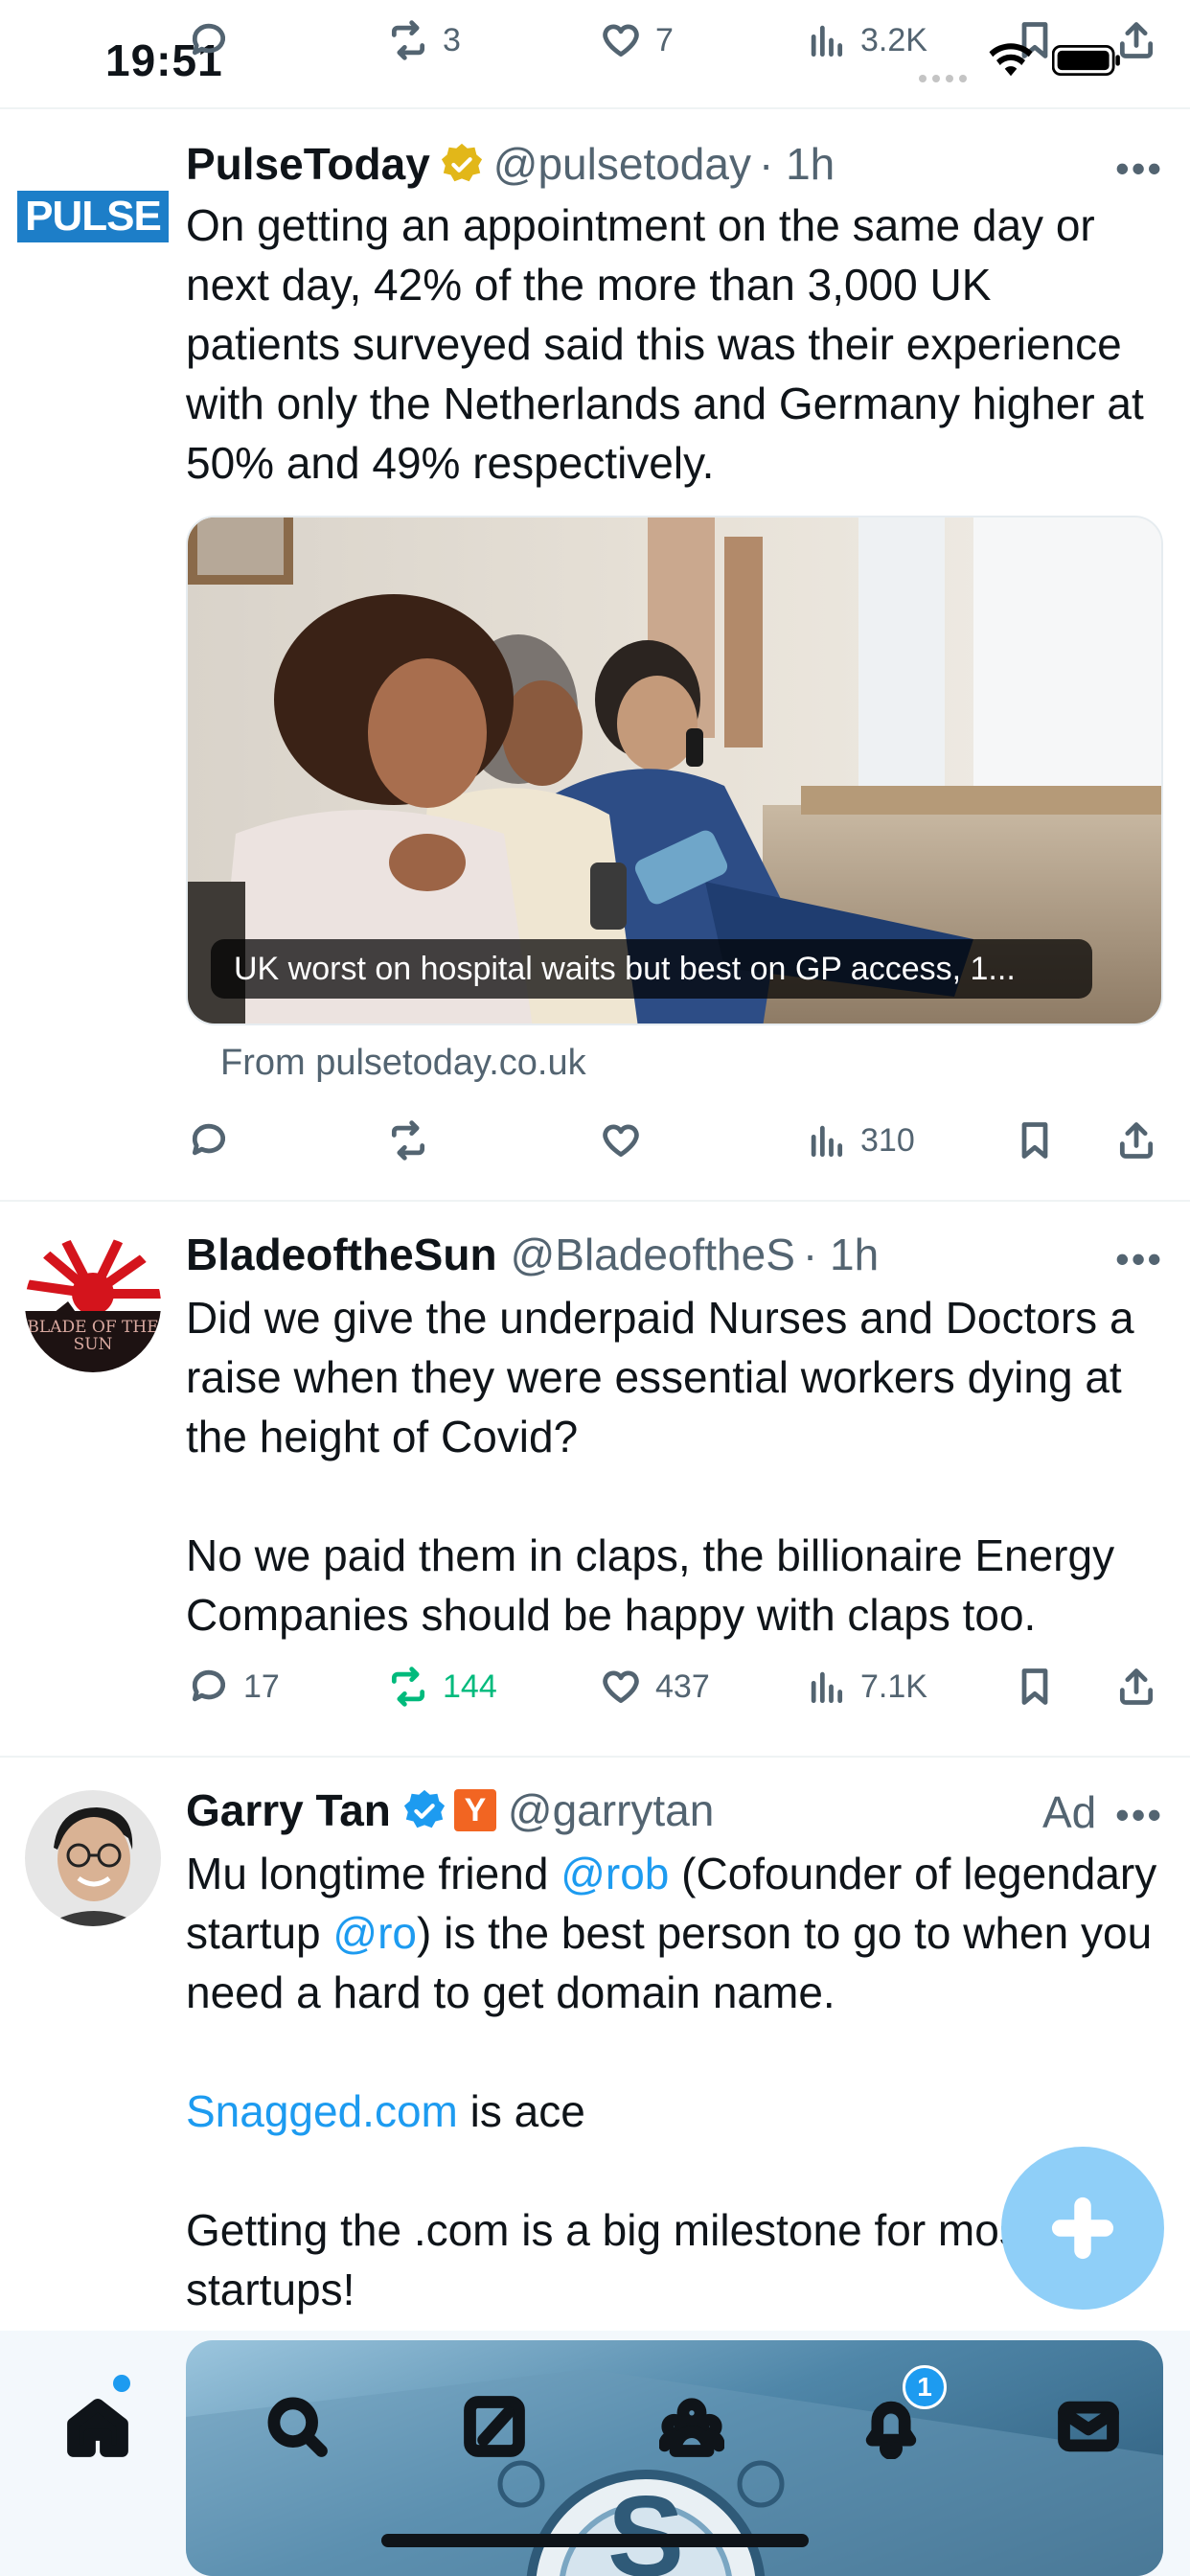 The width and height of the screenshot is (1190, 2576). I want to click on like-button, so click(621, 1140).